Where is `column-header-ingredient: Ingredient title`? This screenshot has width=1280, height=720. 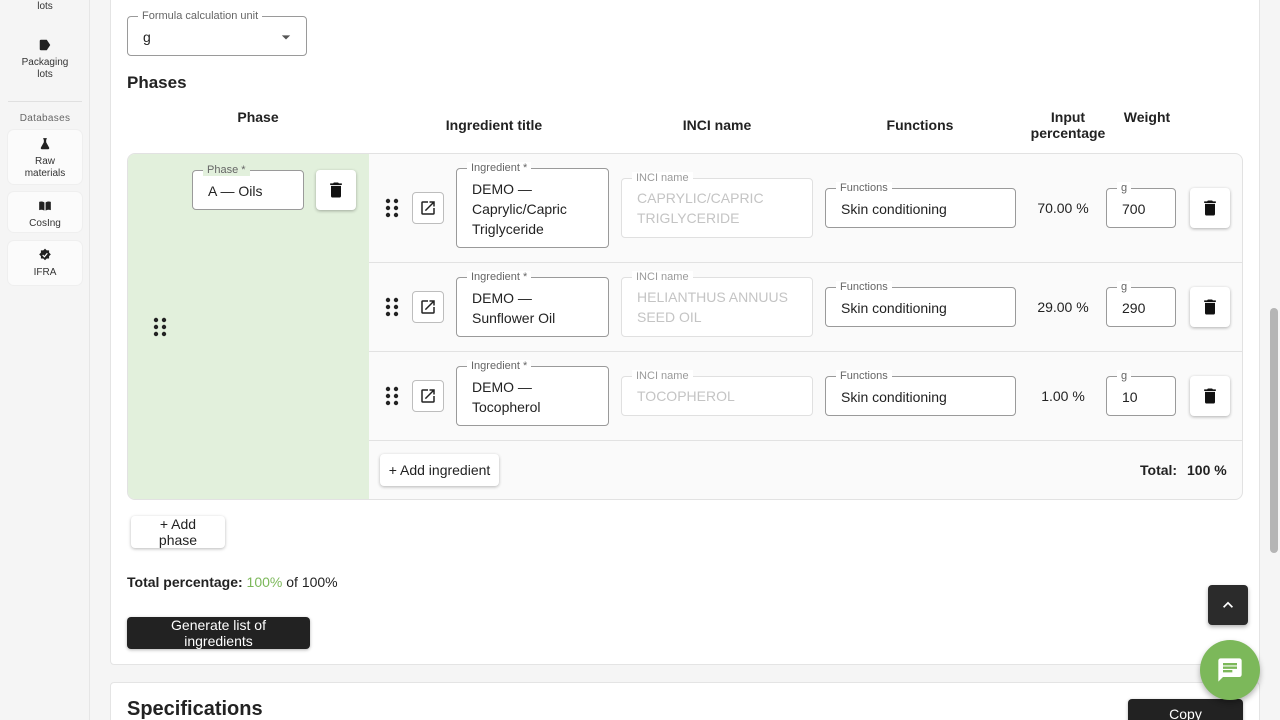
column-header-ingredient: Ingredient title is located at coordinates (494, 125).